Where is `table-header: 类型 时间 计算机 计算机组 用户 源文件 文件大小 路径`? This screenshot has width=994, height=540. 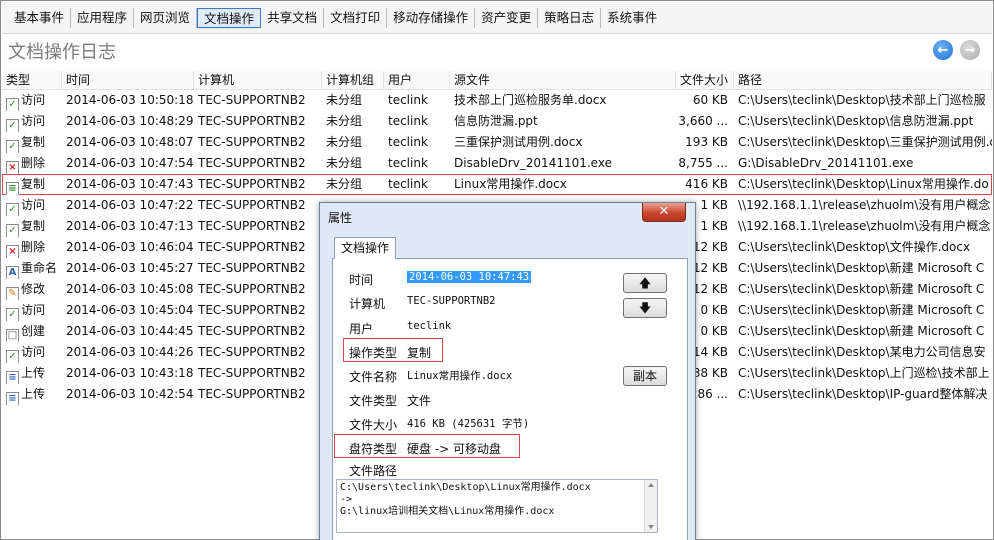
table-header: 类型 时间 计算机 计算机组 用户 源文件 文件大小 路径 is located at coordinates (497, 80).